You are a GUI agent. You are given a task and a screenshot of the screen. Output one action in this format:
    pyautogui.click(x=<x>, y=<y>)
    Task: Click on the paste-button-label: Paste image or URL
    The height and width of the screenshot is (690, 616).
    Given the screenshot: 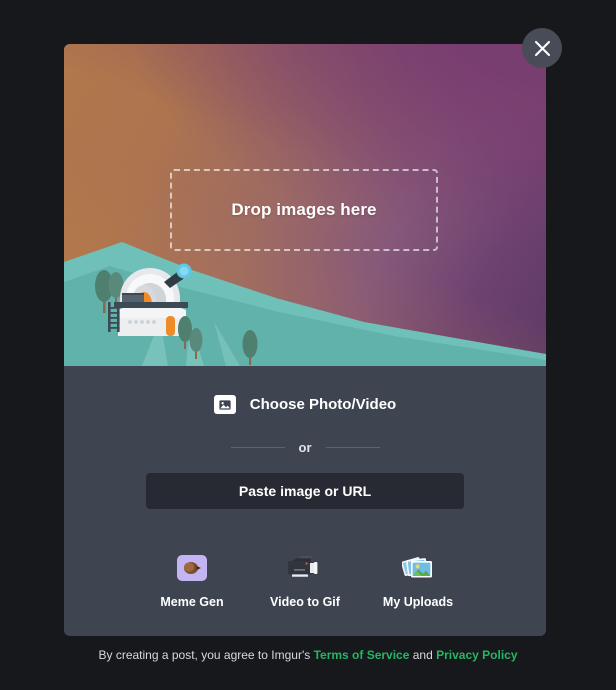 What is the action you would take?
    pyautogui.click(x=305, y=491)
    